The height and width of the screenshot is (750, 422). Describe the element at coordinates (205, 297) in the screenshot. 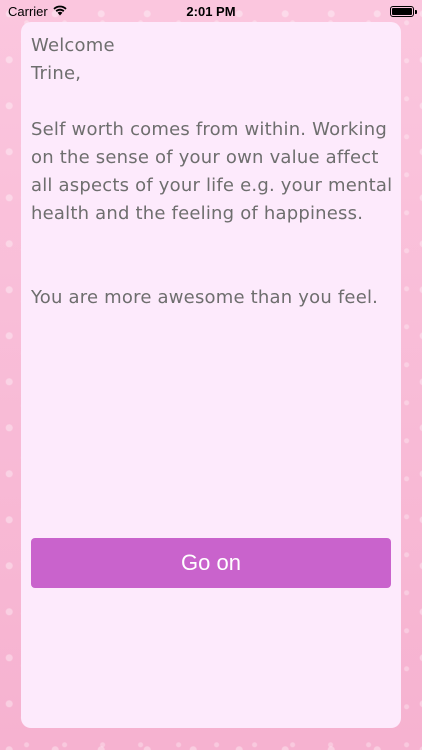

I see `message-closing: You are more awesome than you feel.` at that location.